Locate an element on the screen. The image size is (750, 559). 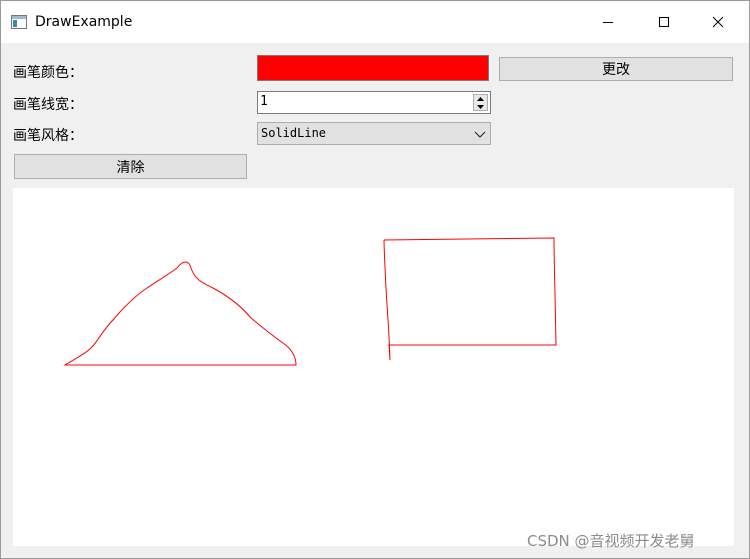
close-icon is located at coordinates (718, 22).